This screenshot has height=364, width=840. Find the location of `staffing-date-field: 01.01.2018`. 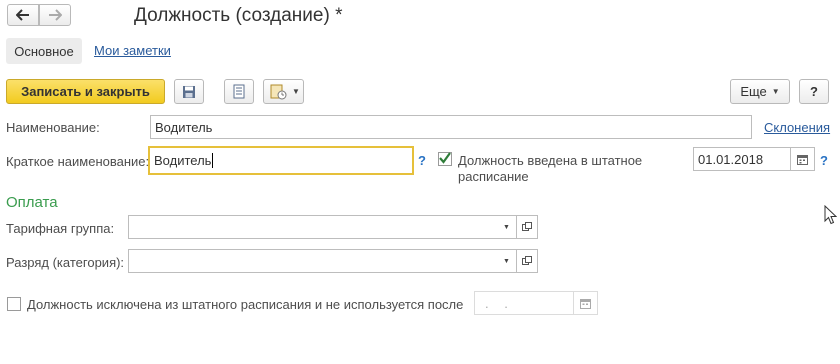

staffing-date-field: 01.01.2018 is located at coordinates (742, 159).